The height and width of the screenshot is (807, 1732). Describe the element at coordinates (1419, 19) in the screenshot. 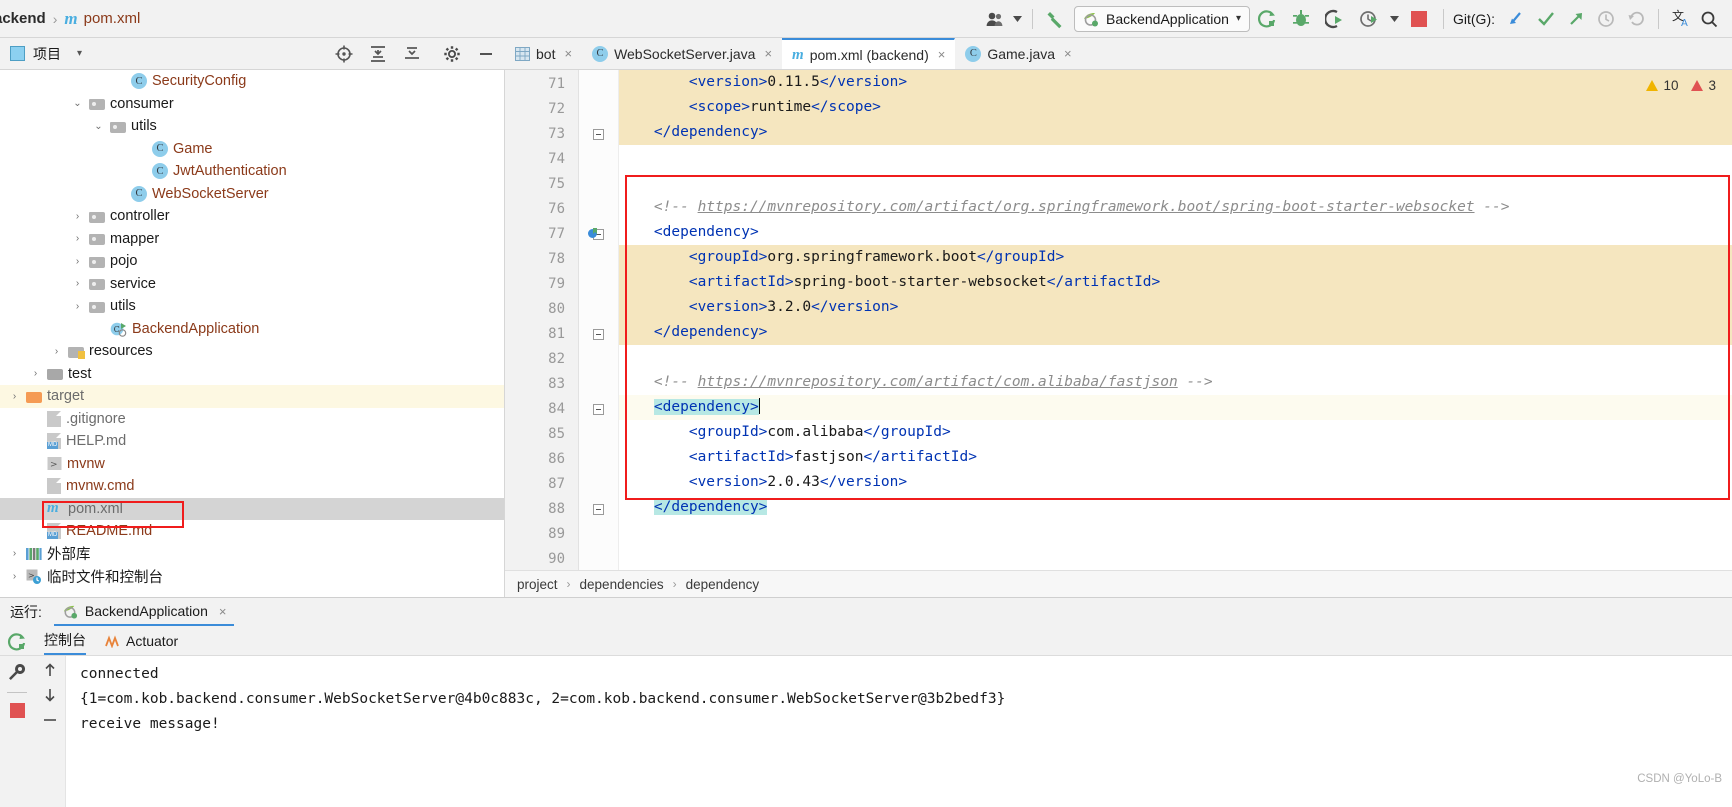

I see `stop-icon` at that location.